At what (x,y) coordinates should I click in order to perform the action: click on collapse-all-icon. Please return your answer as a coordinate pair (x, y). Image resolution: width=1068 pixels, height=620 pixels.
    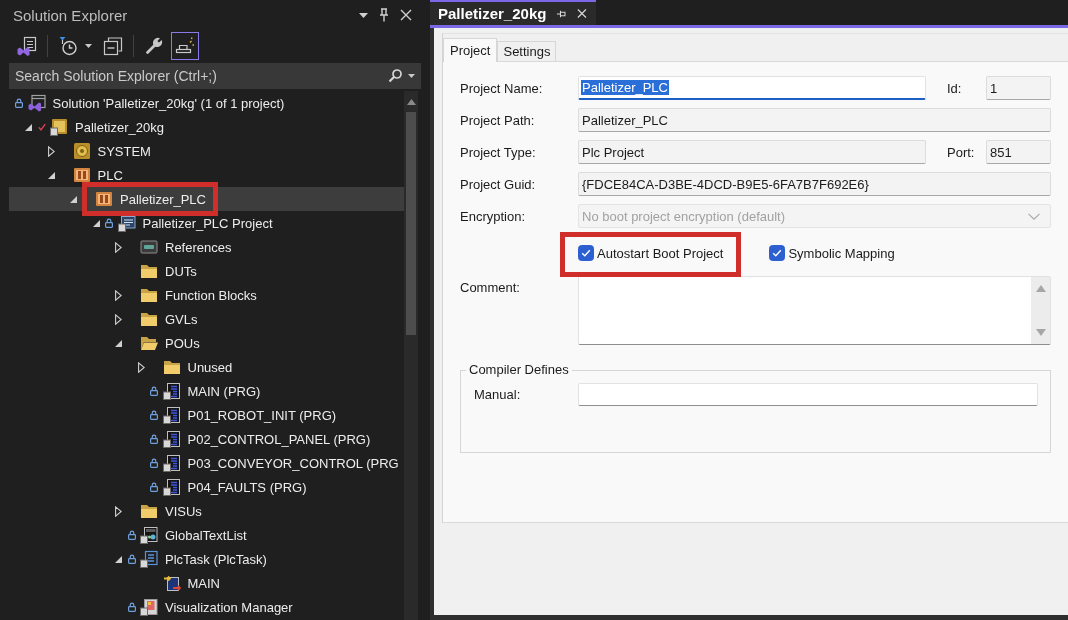
    Looking at the image, I should click on (113, 46).